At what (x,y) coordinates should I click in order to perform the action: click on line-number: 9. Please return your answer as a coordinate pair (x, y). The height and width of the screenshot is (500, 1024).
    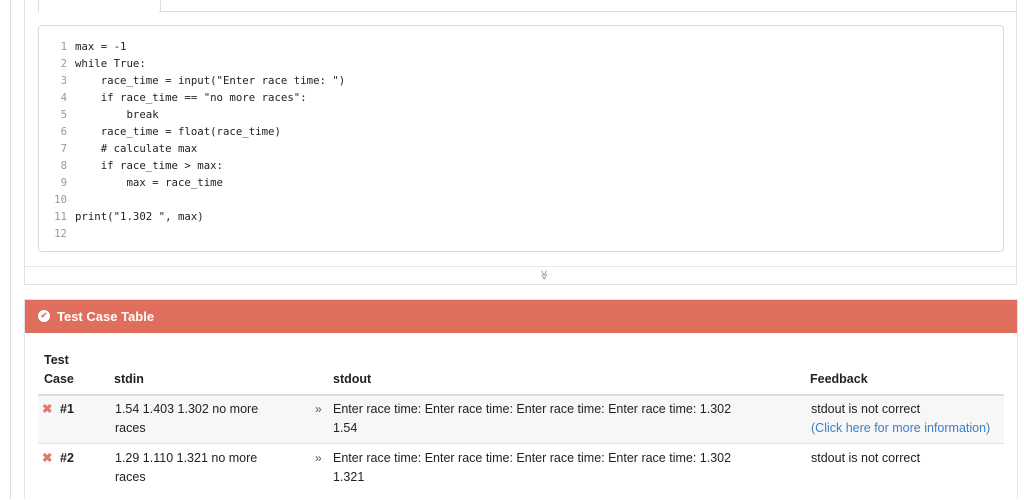
    Looking at the image, I should click on (63, 182).